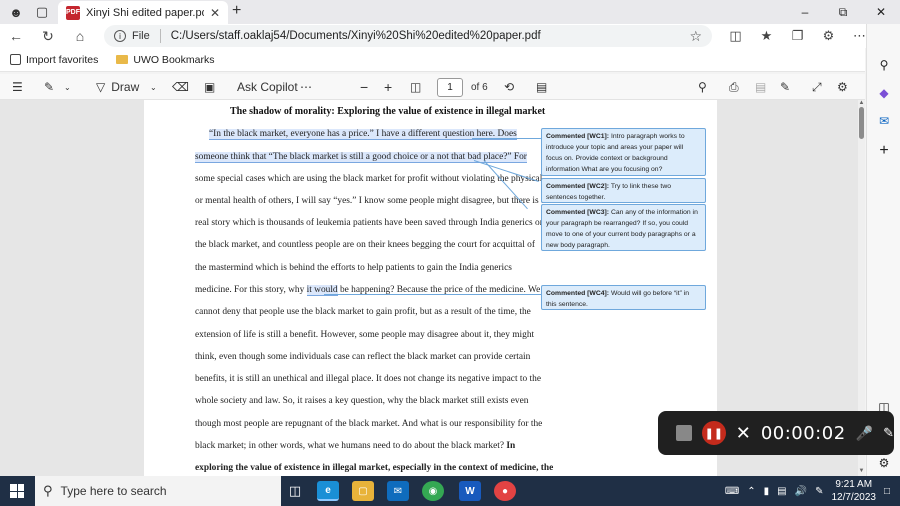  I want to click on tray-chevron-icon: ⌃, so click(751, 491).